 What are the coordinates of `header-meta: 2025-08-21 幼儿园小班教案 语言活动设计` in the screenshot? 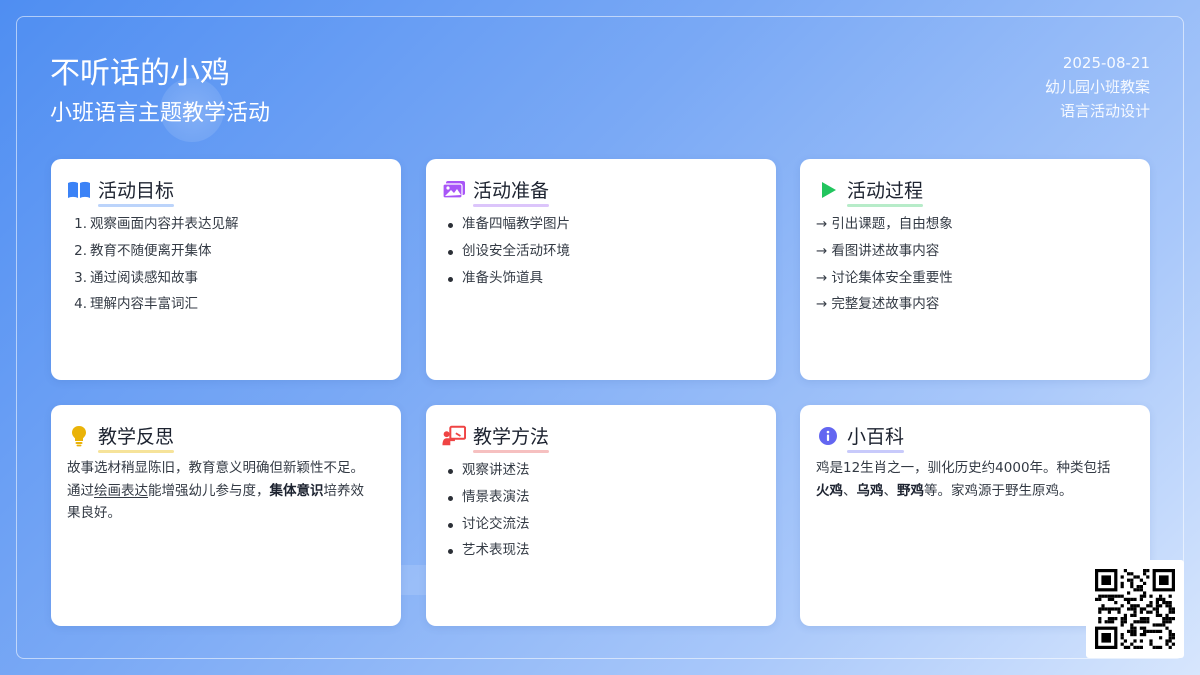 It's located at (1097, 87).